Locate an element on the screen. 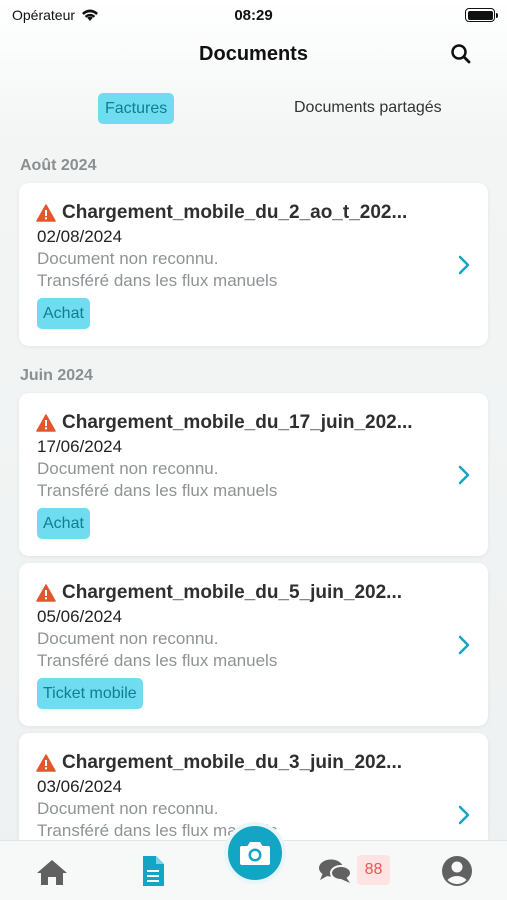  wifi-icon is located at coordinates (90, 15).